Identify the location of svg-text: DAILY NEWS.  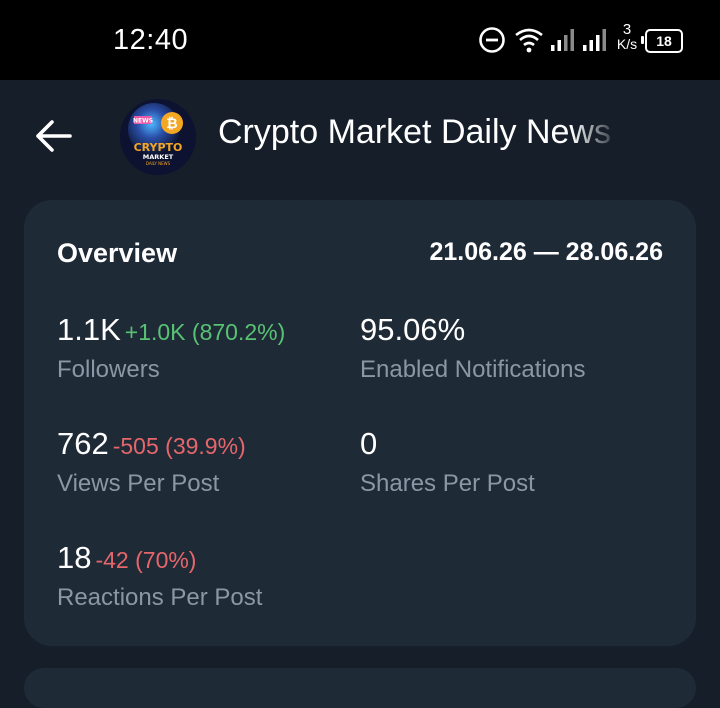
(158, 163).